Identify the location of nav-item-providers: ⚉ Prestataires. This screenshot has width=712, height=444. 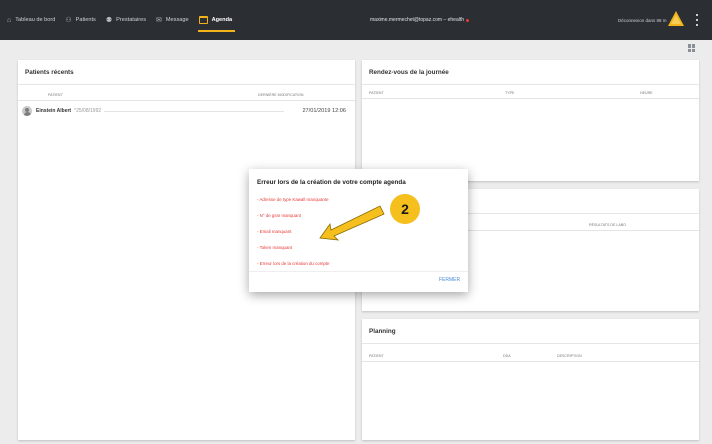
(126, 20).